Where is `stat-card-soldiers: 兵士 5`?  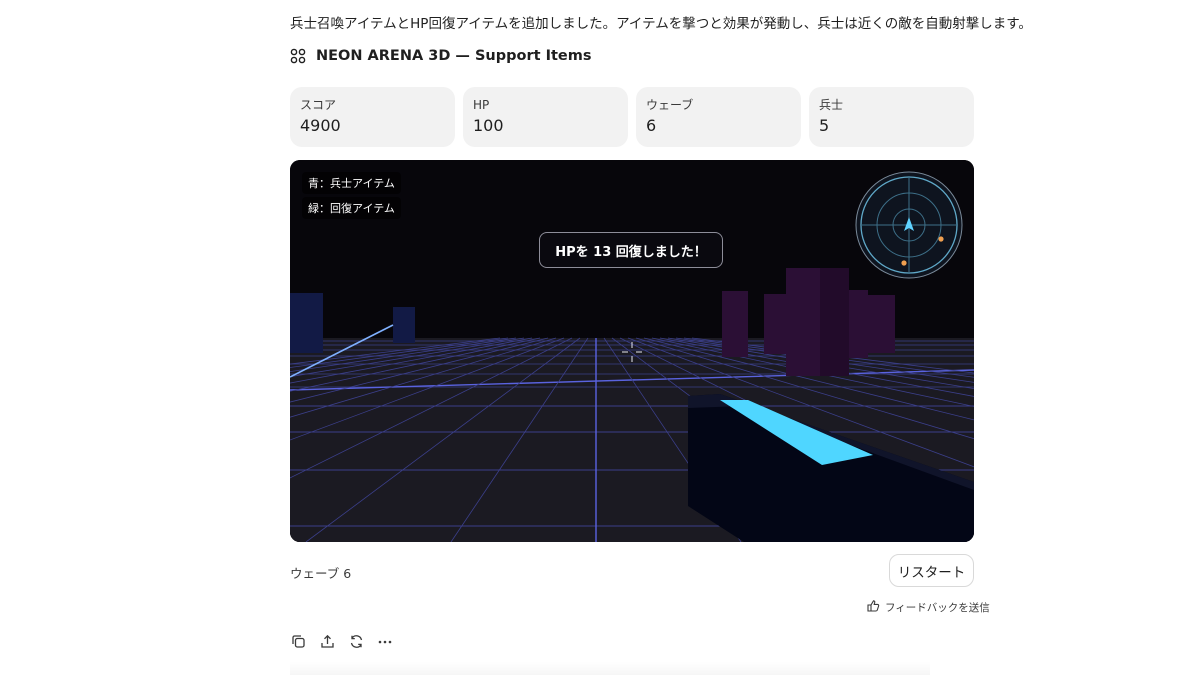 stat-card-soldiers: 兵士 5 is located at coordinates (891, 117).